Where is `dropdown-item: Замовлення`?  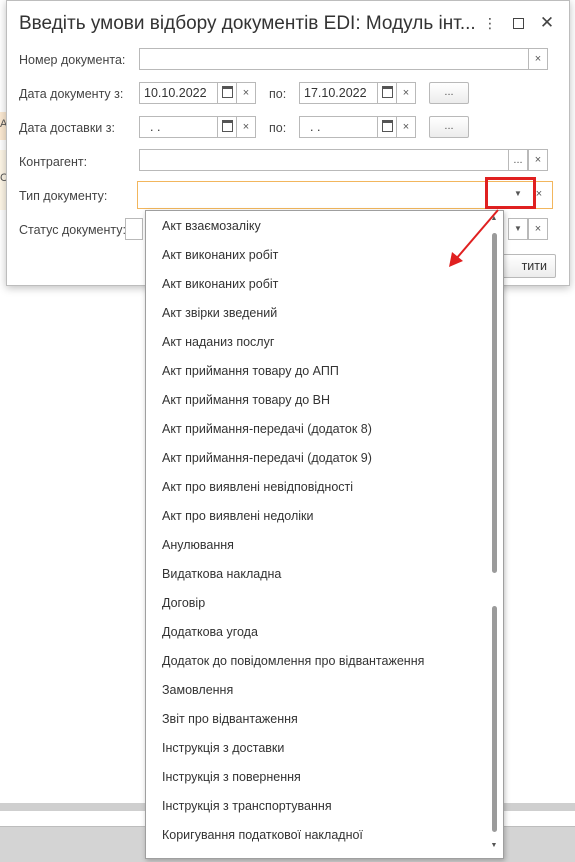
dropdown-item: Замовлення is located at coordinates (322, 690).